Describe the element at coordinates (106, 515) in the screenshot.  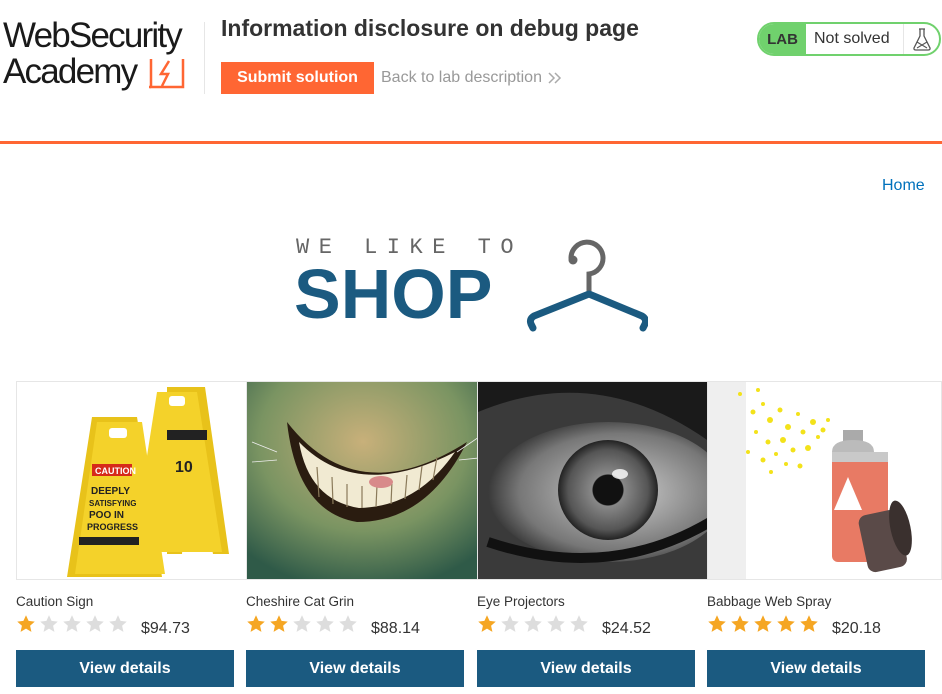
I see `svg-text: POO IN` at that location.